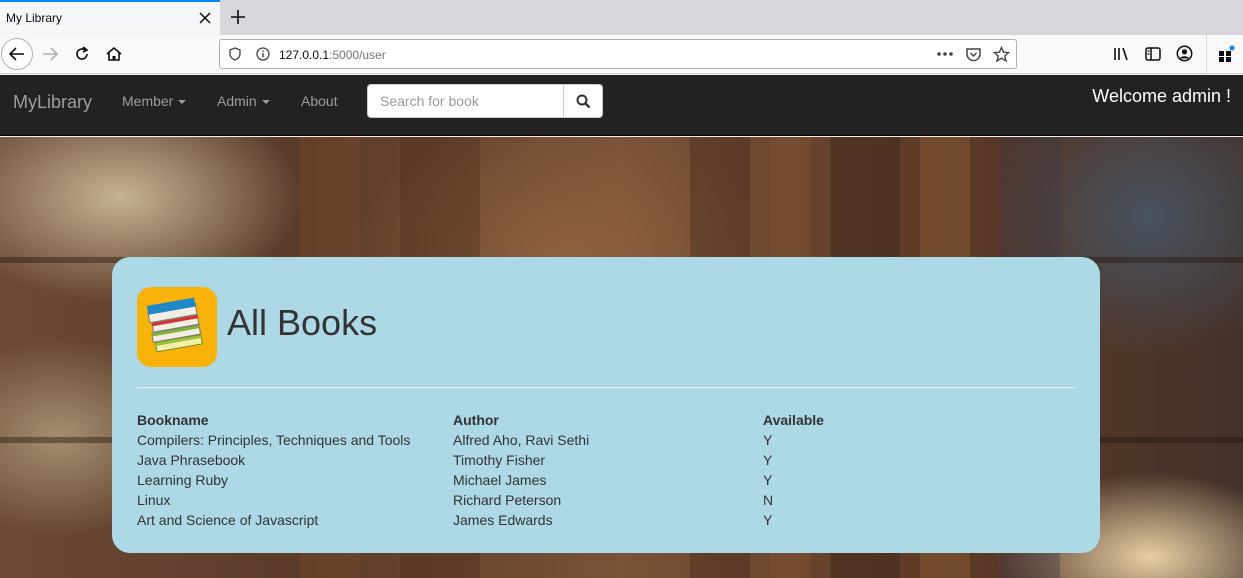  I want to click on reload-icon, so click(82, 53).